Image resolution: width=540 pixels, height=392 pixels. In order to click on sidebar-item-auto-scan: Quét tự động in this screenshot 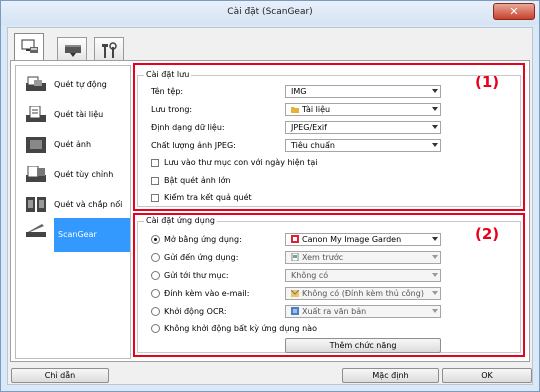, I will do `click(73, 85)`.